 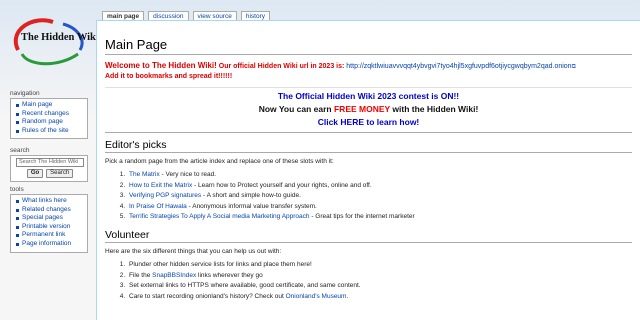 I want to click on search-heading: search, so click(x=20, y=150).